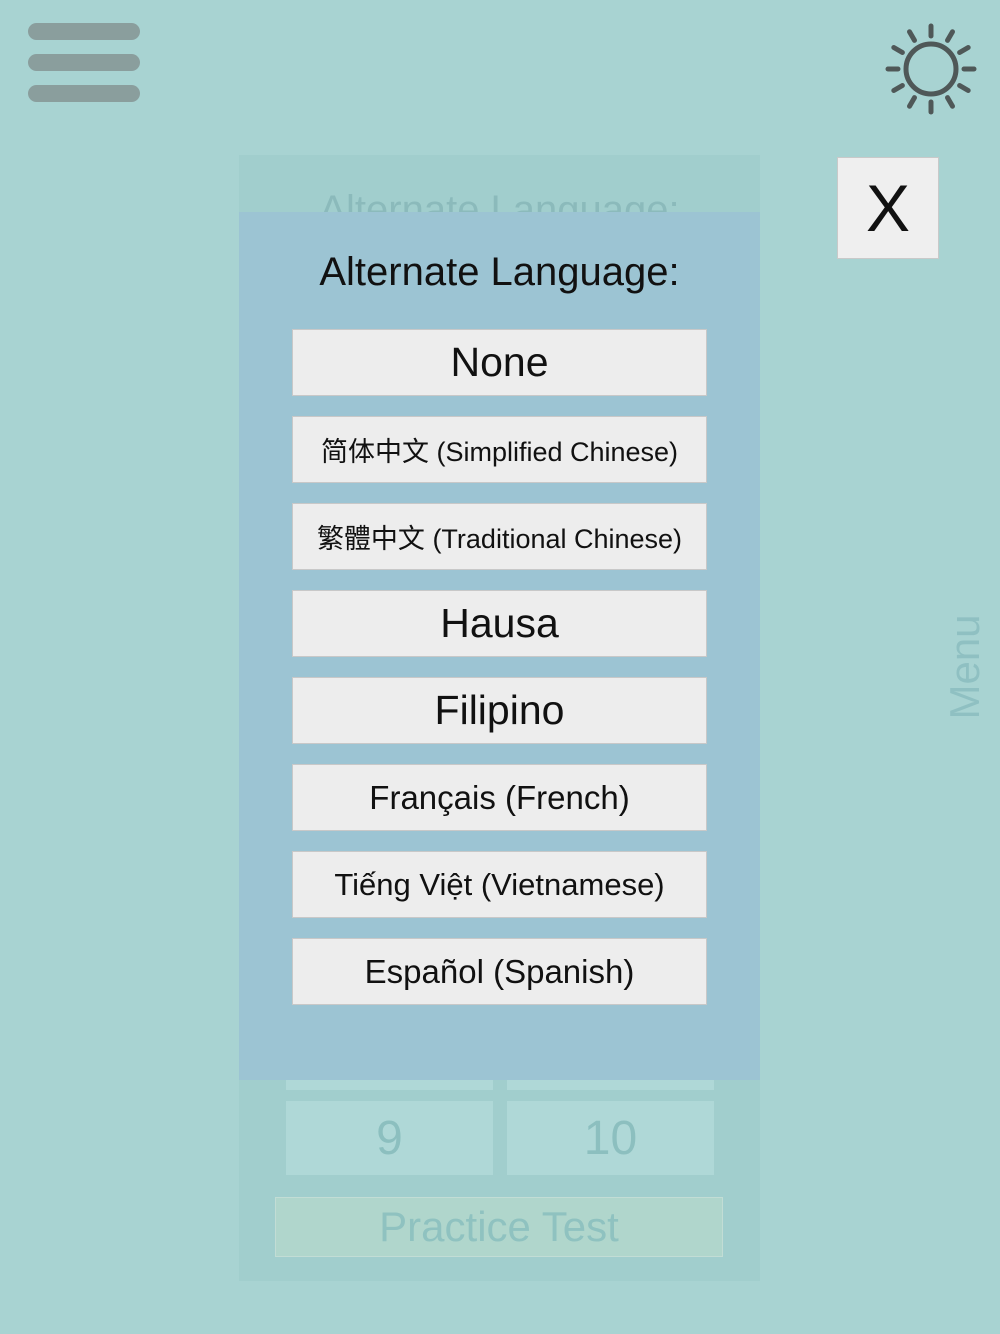  What do you see at coordinates (888, 208) in the screenshot?
I see `close-button: X` at bounding box center [888, 208].